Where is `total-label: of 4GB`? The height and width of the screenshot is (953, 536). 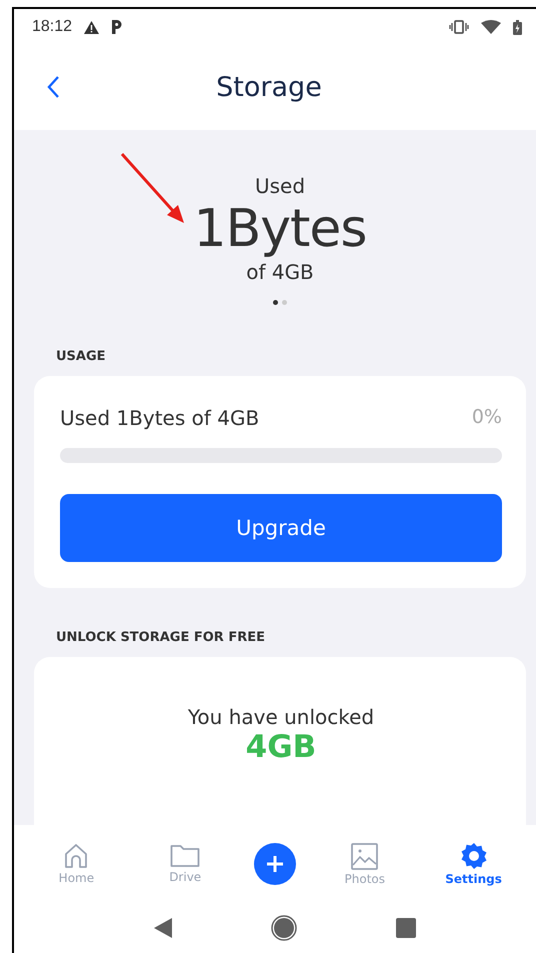
total-label: of 4GB is located at coordinates (280, 272).